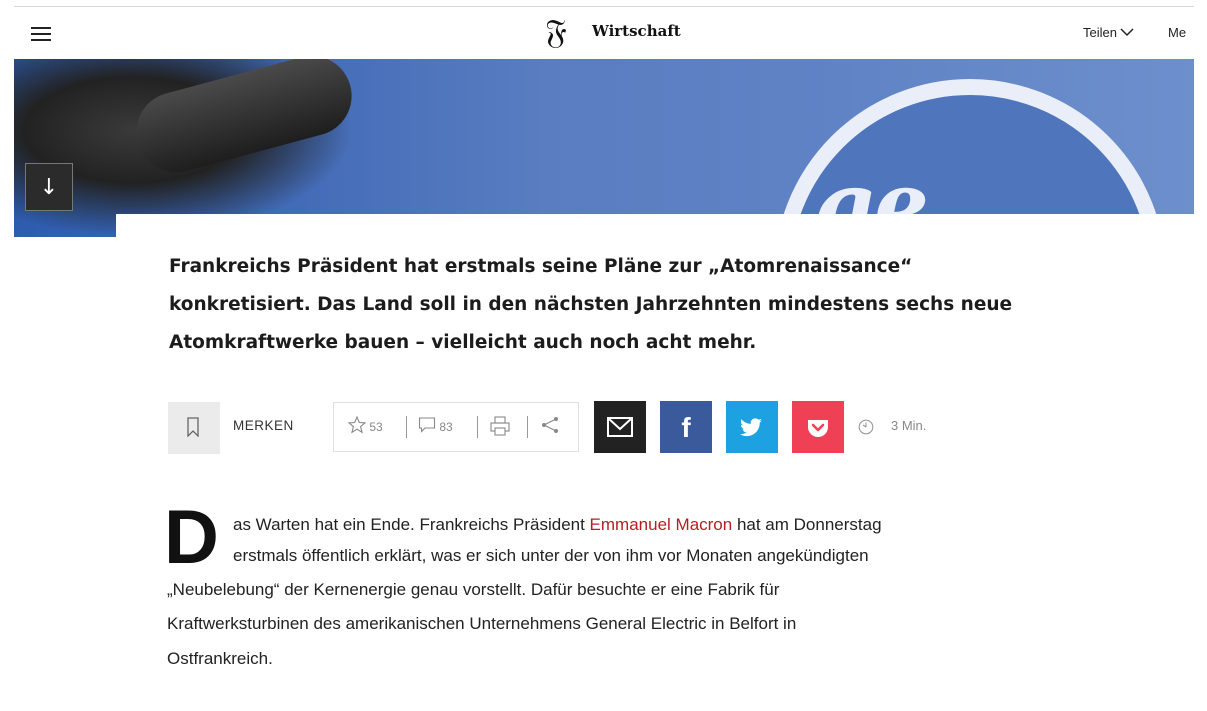 This screenshot has width=1207, height=711. What do you see at coordinates (909, 425) in the screenshot?
I see `read-time-label: 3 Min.` at bounding box center [909, 425].